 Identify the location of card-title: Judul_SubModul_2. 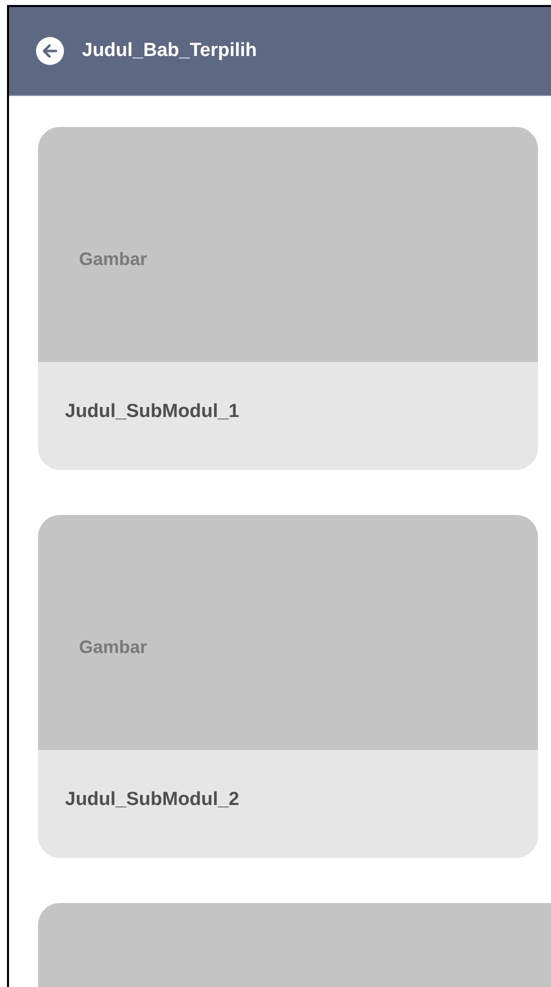
(152, 800).